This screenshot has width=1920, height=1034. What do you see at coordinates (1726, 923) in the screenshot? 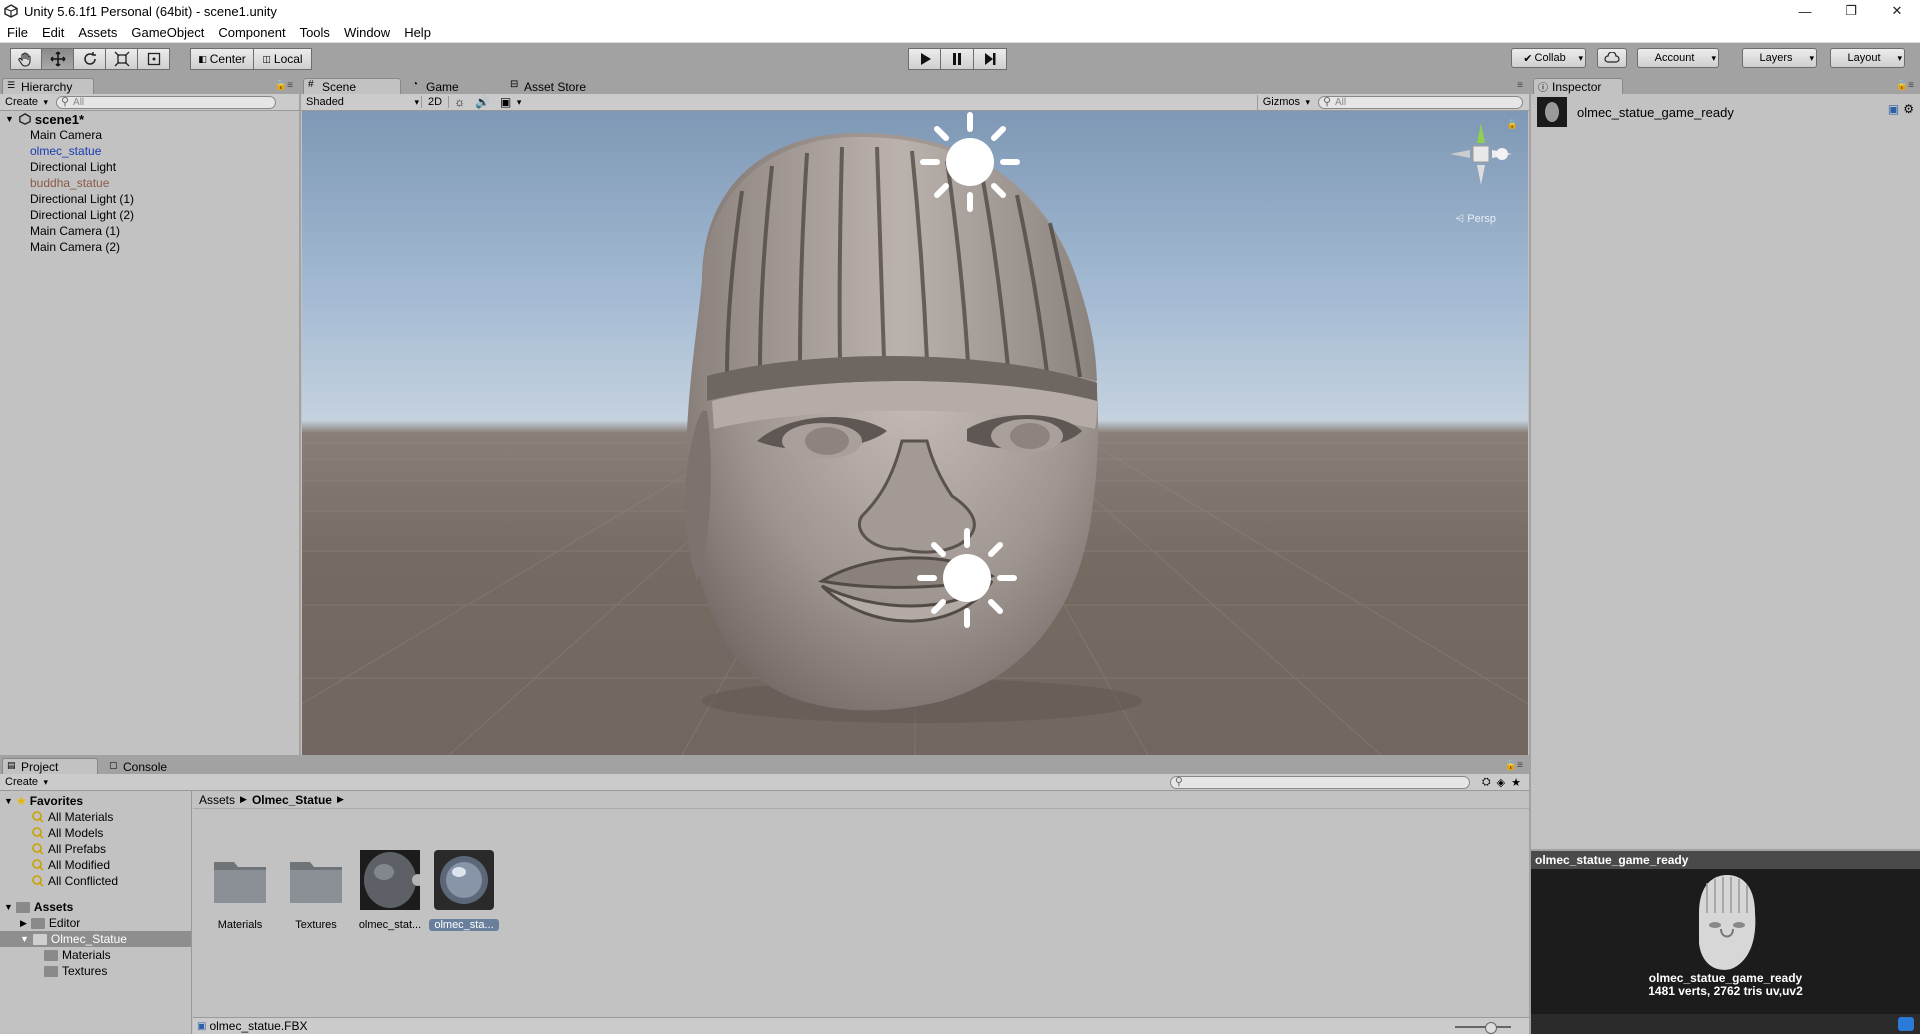
I see `model-preview-render` at bounding box center [1726, 923].